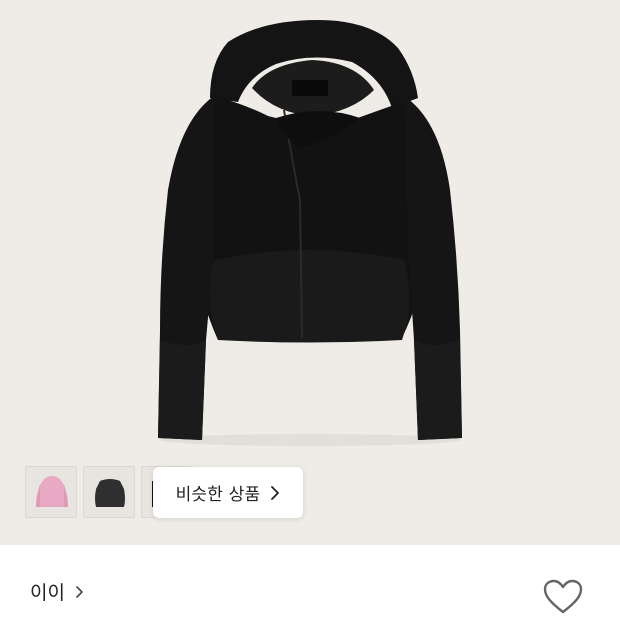 This screenshot has height=620, width=620. What do you see at coordinates (47, 593) in the screenshot?
I see `brand-name: 이이` at bounding box center [47, 593].